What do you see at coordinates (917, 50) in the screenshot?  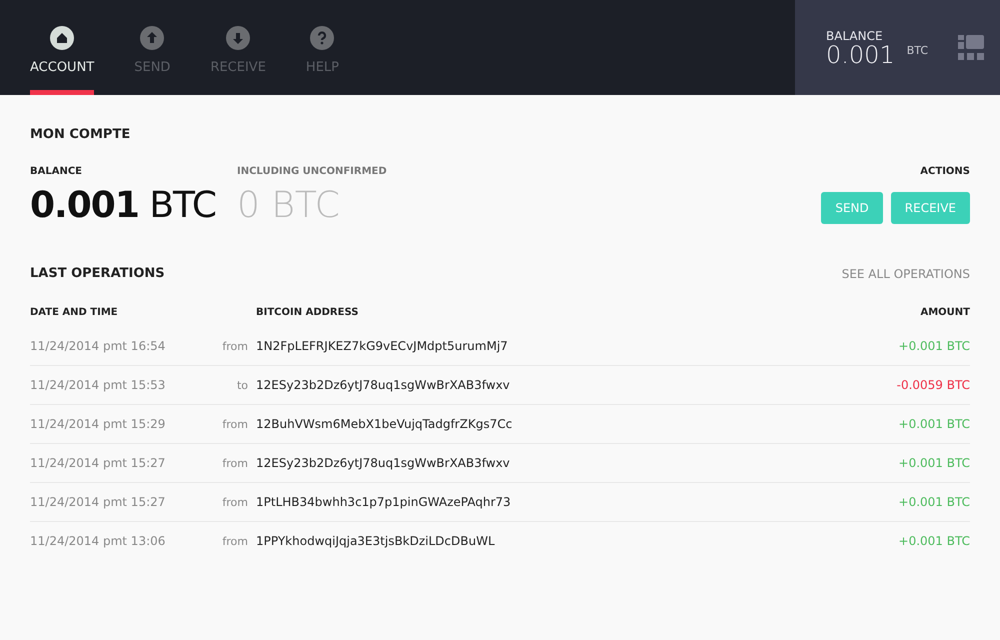 I see `balance-unit: BTC` at bounding box center [917, 50].